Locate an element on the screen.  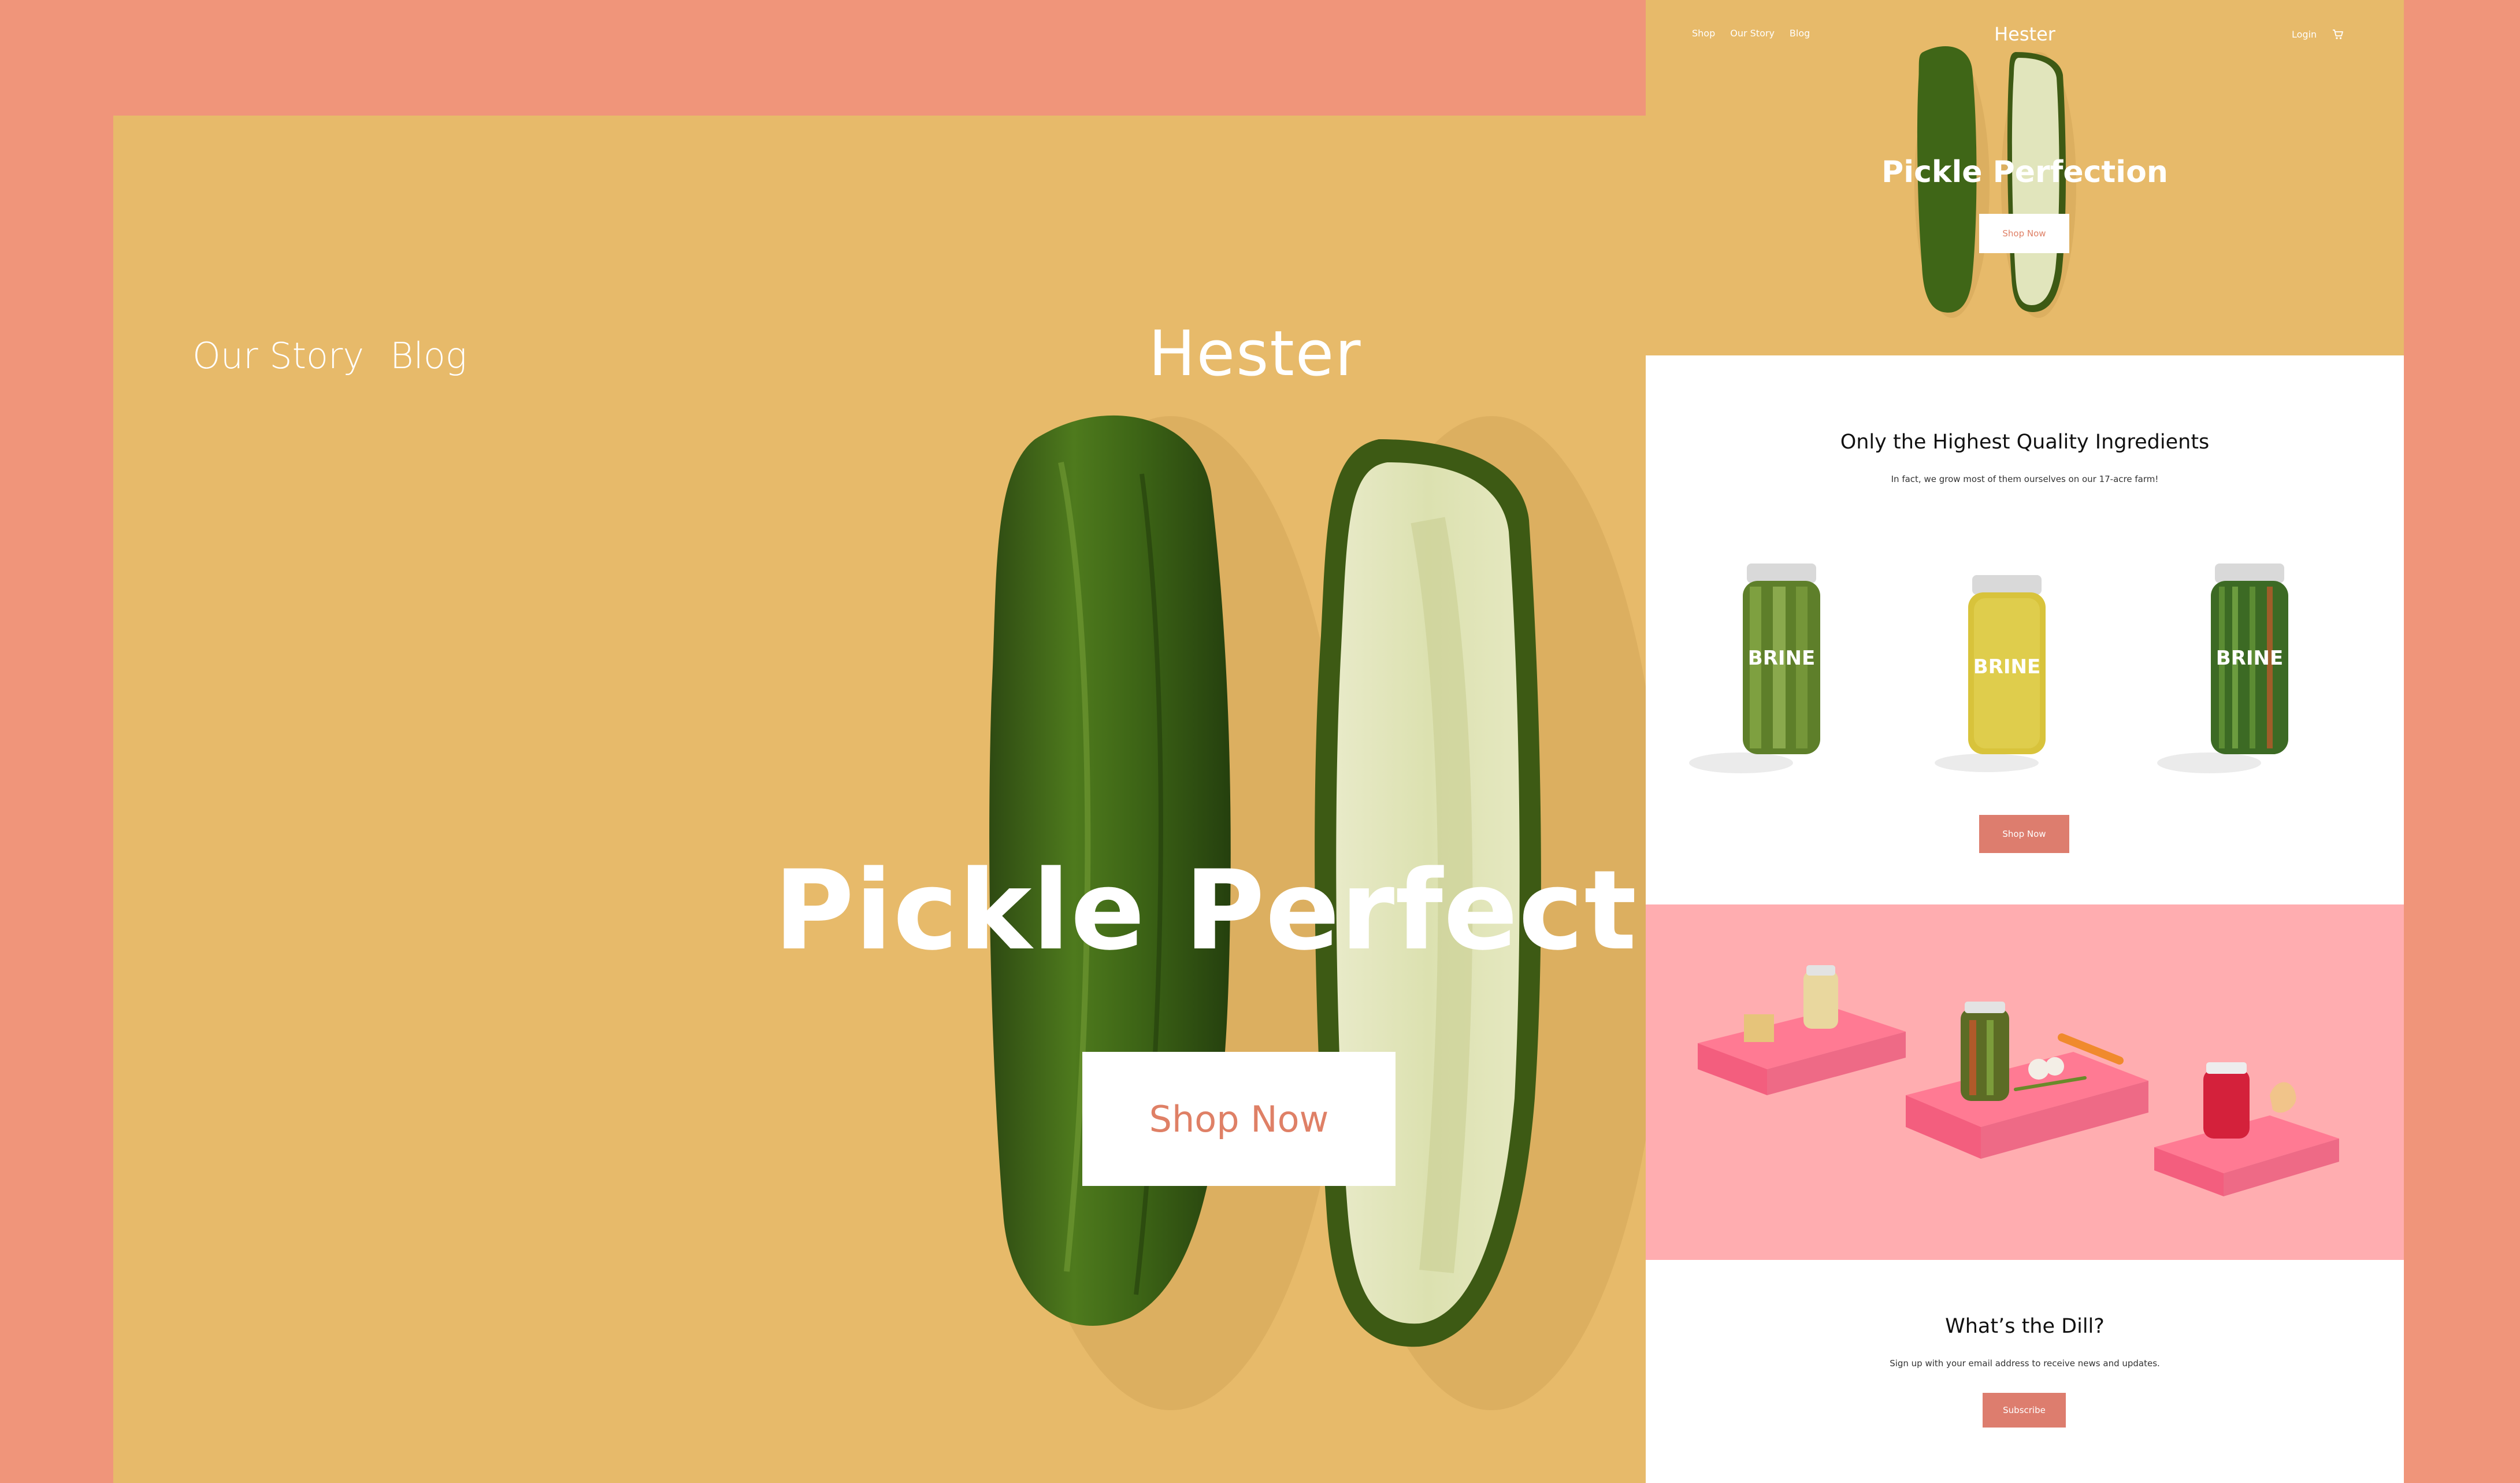
hero-title: Pickle Perfection is located at coordinates (1210, 911).